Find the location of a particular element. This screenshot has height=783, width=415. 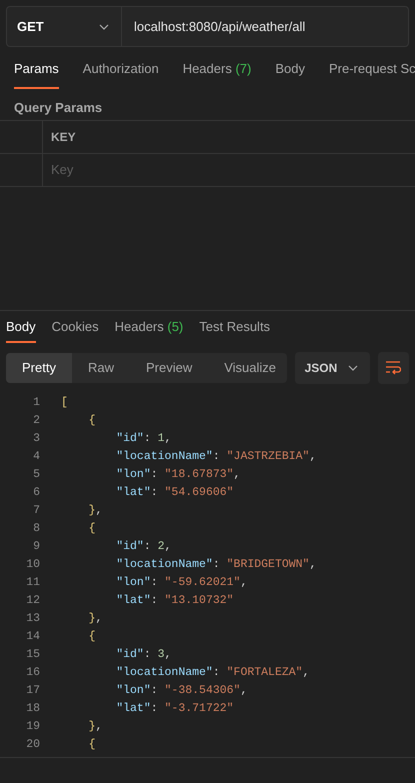

line-number: 19 is located at coordinates (33, 727).